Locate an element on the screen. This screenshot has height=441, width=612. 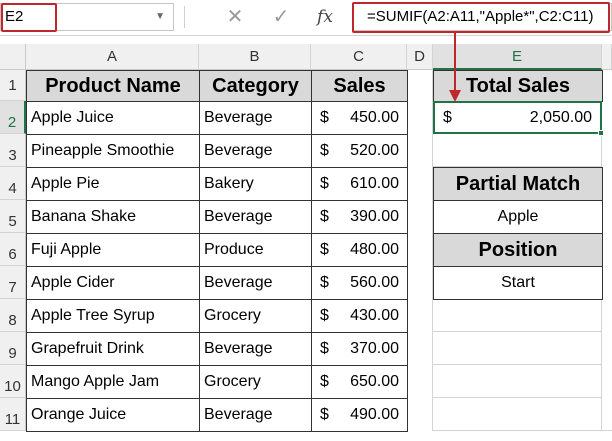
sales-value: 520.00 is located at coordinates (374, 150).